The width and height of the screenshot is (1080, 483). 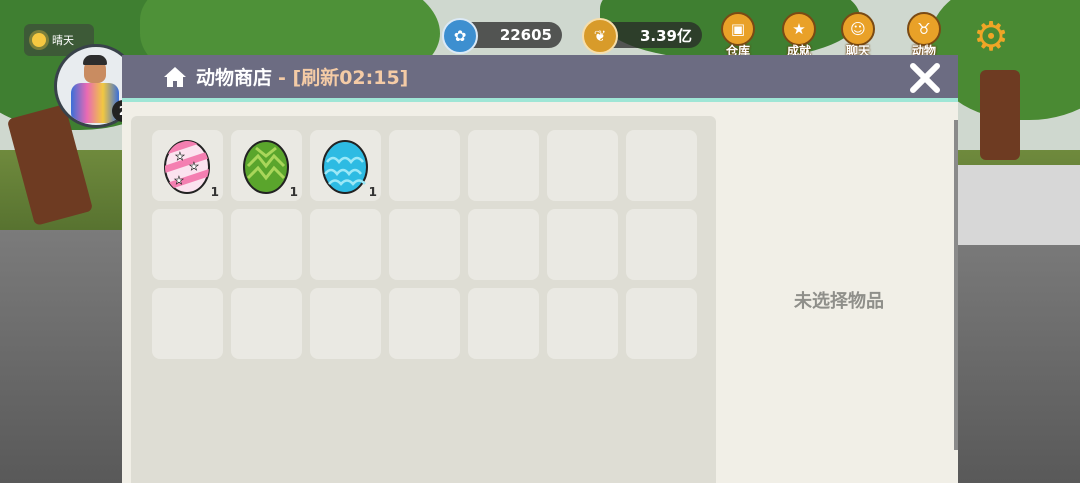 What do you see at coordinates (799, 29) in the screenshot?
I see `star-icon: ★` at bounding box center [799, 29].